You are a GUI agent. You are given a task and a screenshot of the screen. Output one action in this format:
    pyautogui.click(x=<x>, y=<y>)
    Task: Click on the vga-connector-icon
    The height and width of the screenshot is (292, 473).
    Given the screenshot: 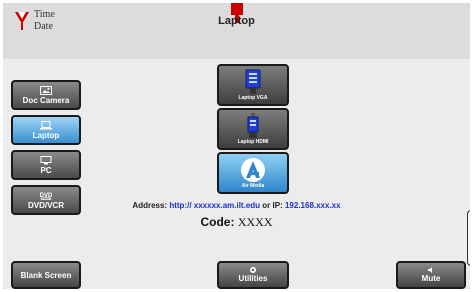 What is the action you would take?
    pyautogui.click(x=253, y=81)
    